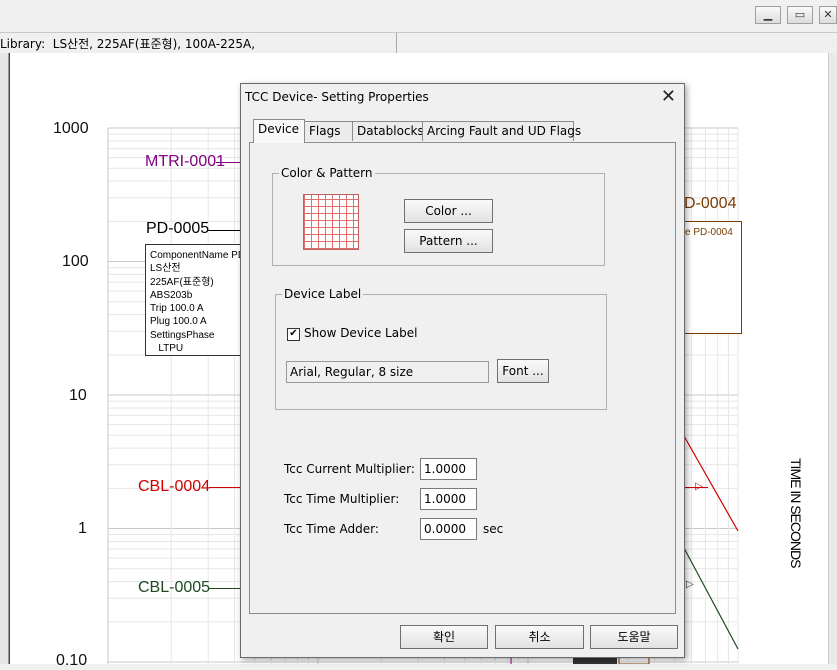  What do you see at coordinates (82, 528) in the screenshot?
I see `y-tick-1: 1` at bounding box center [82, 528].